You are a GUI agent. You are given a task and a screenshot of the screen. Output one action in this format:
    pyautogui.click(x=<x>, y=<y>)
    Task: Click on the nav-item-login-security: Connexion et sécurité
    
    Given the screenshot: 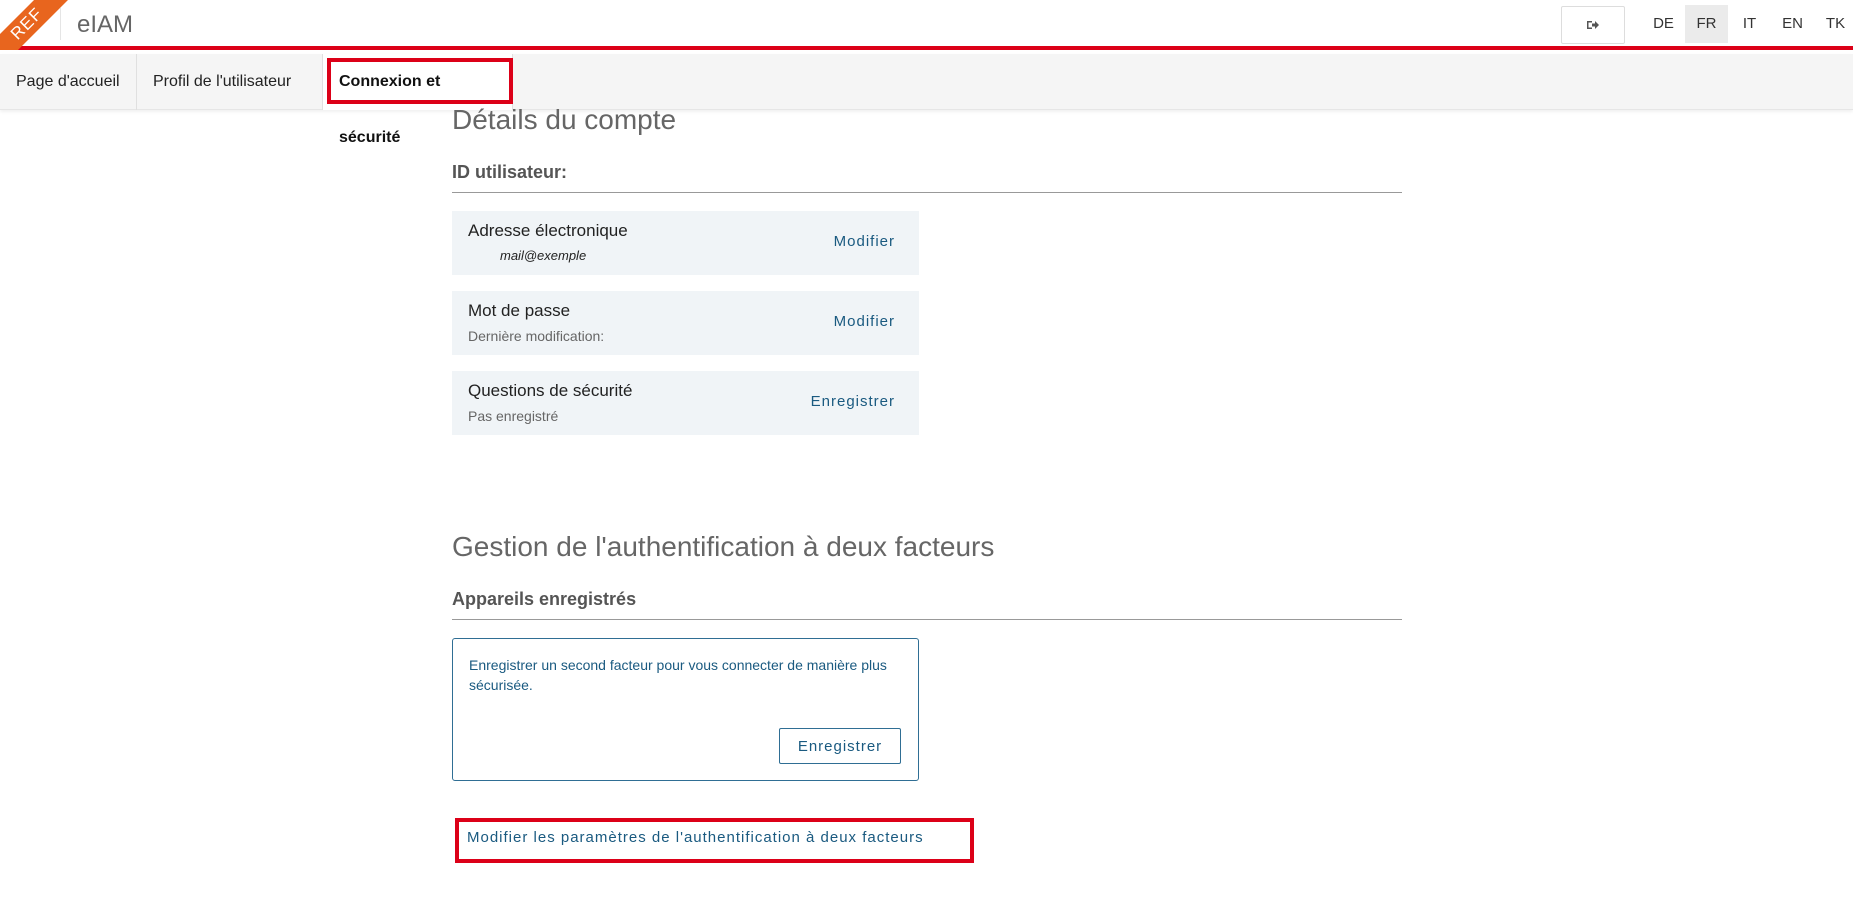 What is the action you would take?
    pyautogui.click(x=418, y=100)
    